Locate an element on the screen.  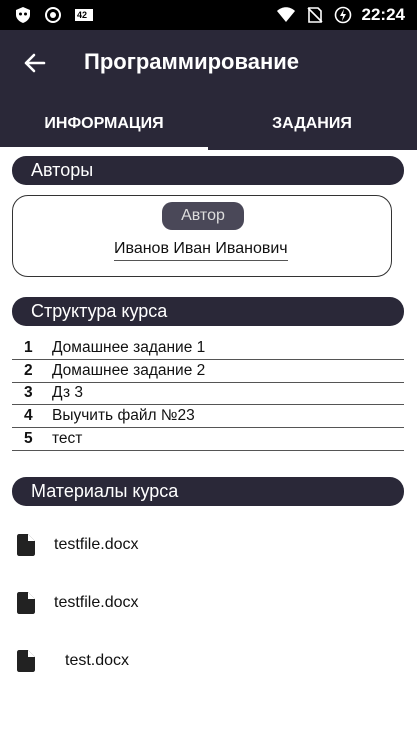
tab-tasks: ЗАДАНИЯ is located at coordinates (312, 124).